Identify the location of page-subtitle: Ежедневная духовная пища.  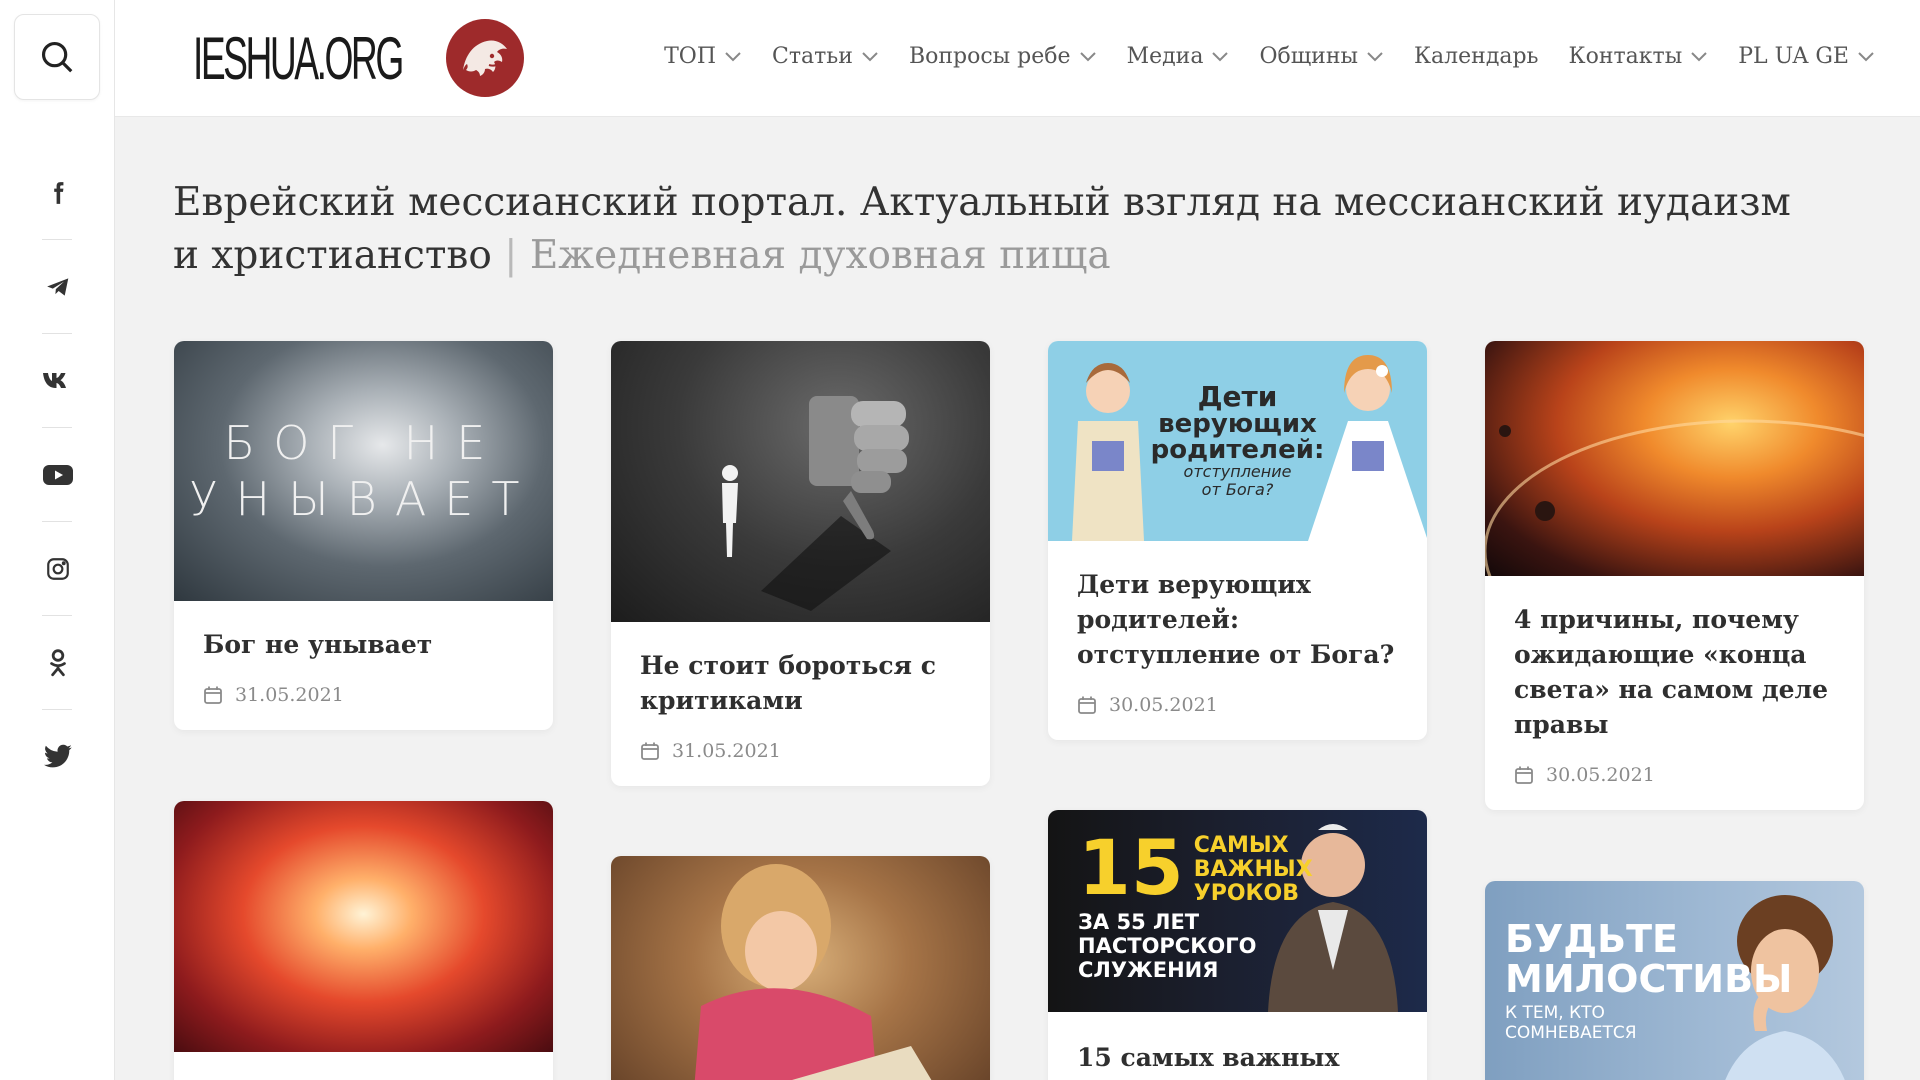
(820, 255).